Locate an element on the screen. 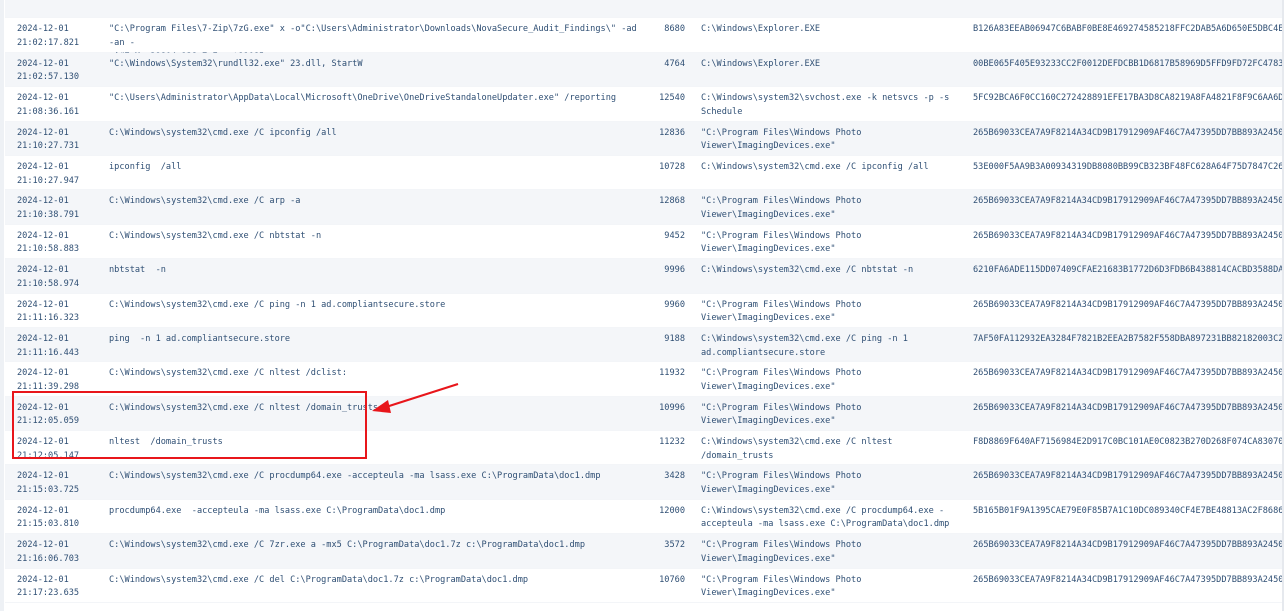 This screenshot has width=1284, height=611. timestamp-cell: 2024-12-01 21:10:38.791 is located at coordinates (48, 208).